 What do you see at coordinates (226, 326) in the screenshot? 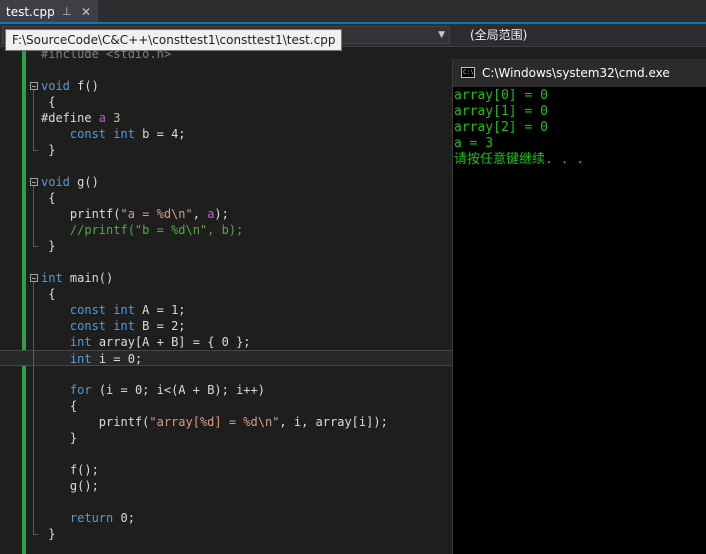
I see `code-line: const int B = 2;` at bounding box center [226, 326].